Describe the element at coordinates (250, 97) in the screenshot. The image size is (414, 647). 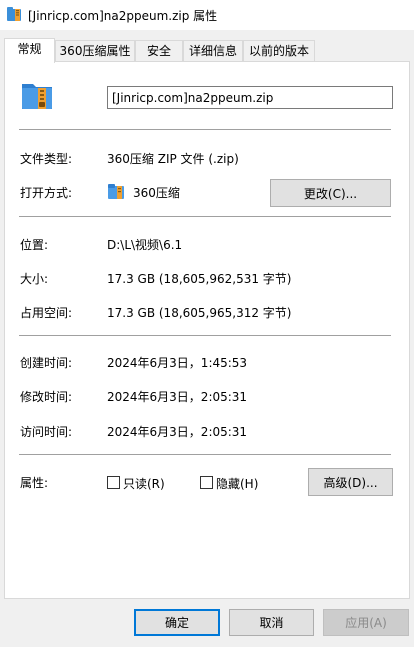
I see `file-name-input` at that location.